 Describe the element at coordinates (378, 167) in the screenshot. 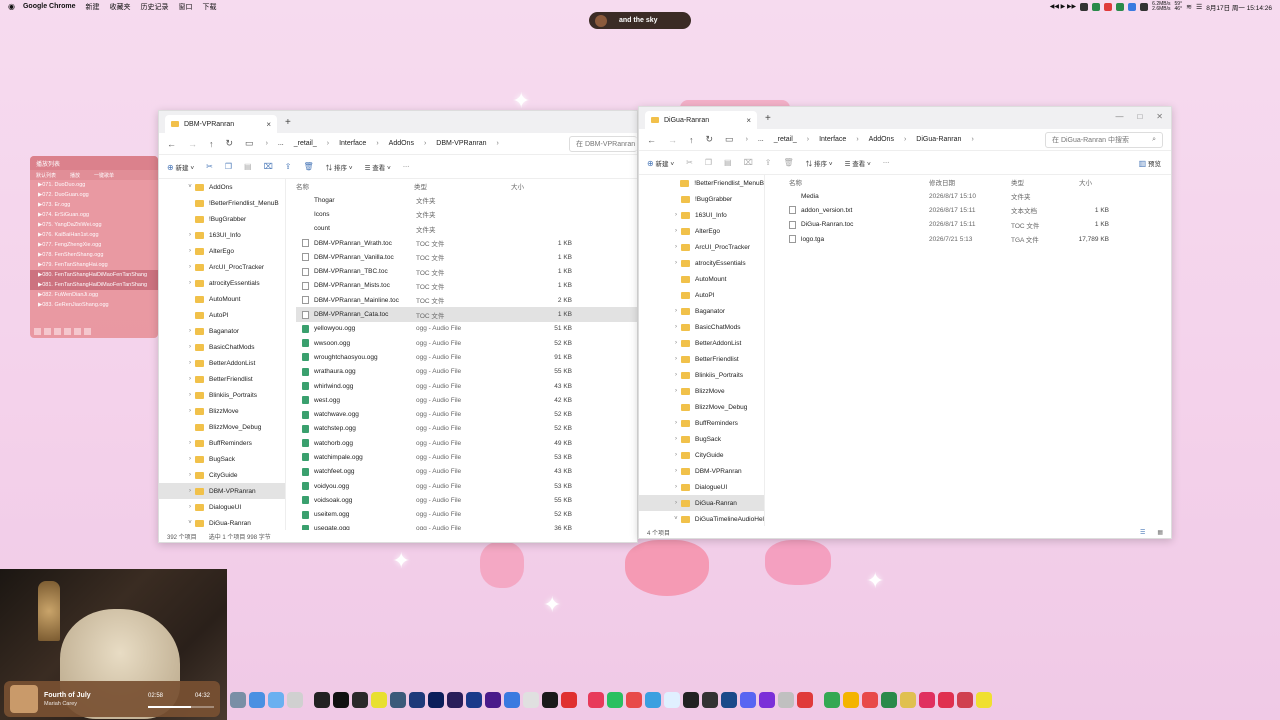

I see `view-button: ☰ 查看 ˅` at that location.